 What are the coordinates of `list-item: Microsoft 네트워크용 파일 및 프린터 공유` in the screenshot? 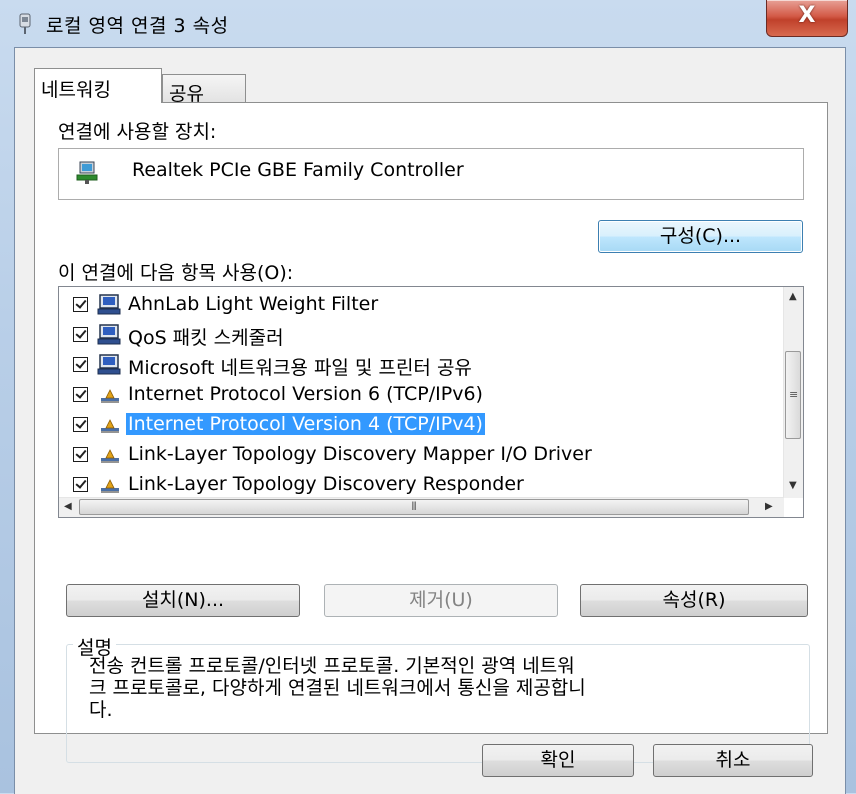 It's located at (404, 366).